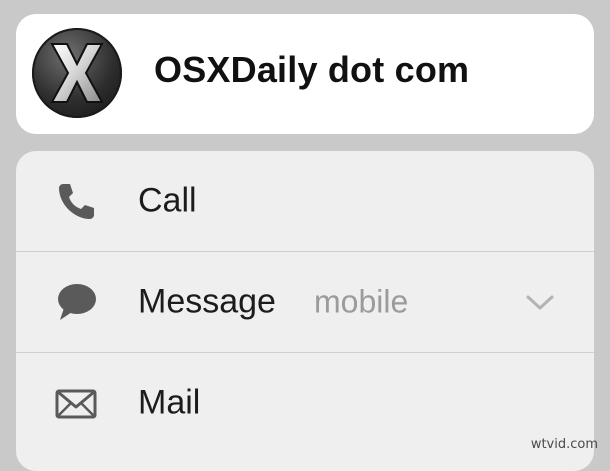 Image resolution: width=610 pixels, height=471 pixels. I want to click on x-logo-icon, so click(77, 73).